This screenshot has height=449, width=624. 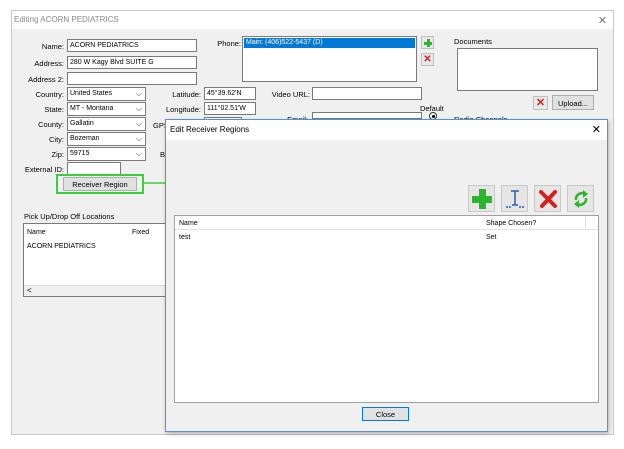 What do you see at coordinates (49, 63) in the screenshot?
I see `address-label: Address:` at bounding box center [49, 63].